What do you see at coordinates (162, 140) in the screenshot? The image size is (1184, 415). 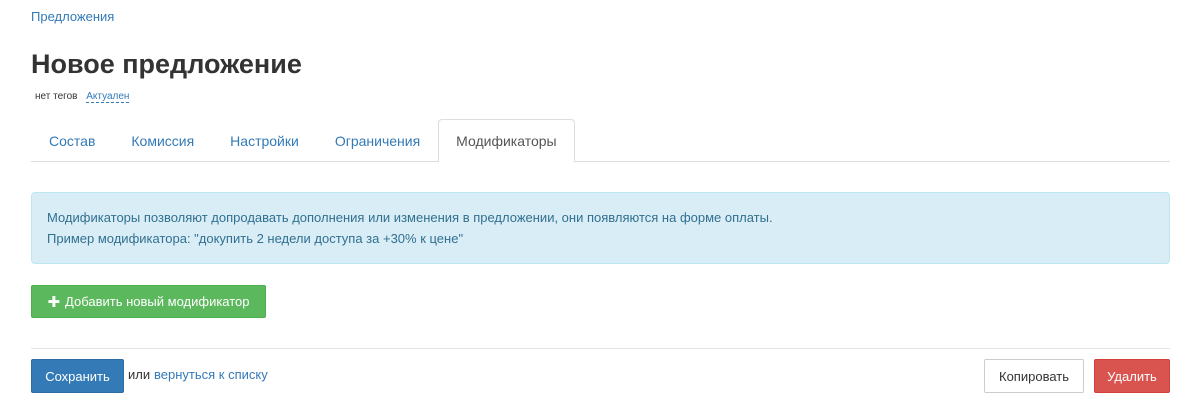 I see `tab-commission: Комиссия` at bounding box center [162, 140].